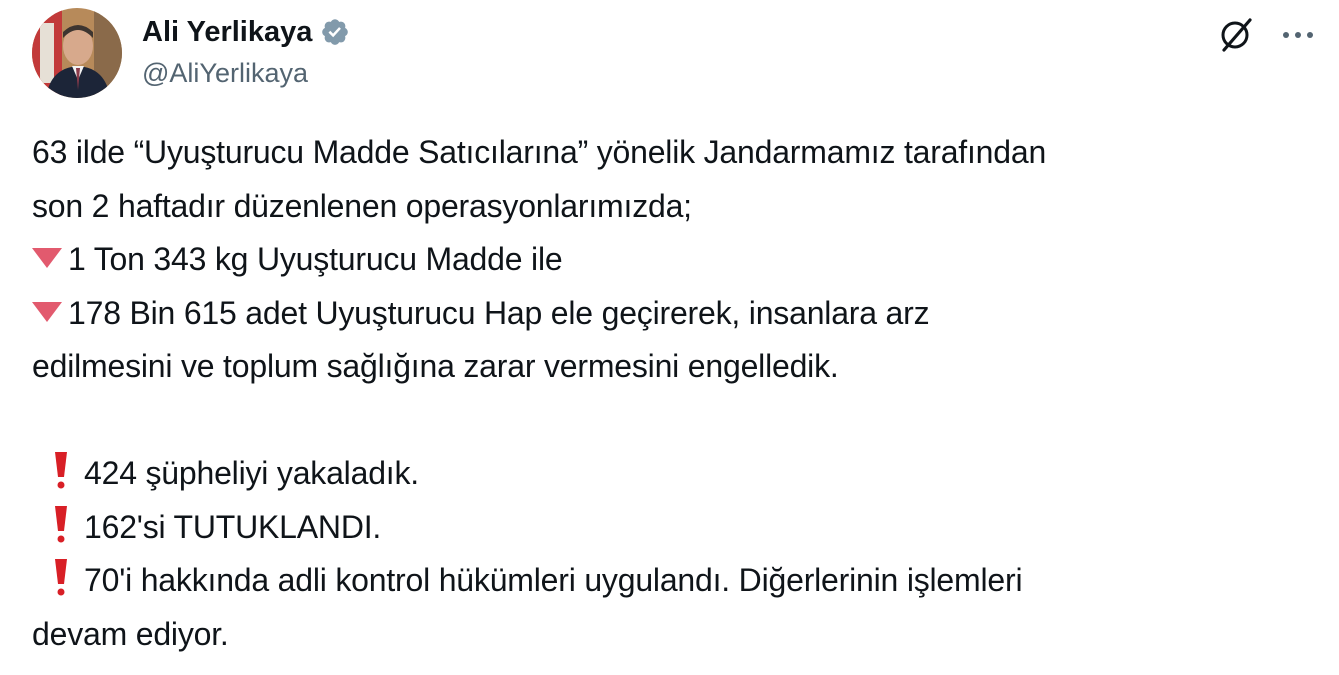  I want to click on tweet-header: Ali Yerlikaya @AliYerlikaya, so click(677, 52).